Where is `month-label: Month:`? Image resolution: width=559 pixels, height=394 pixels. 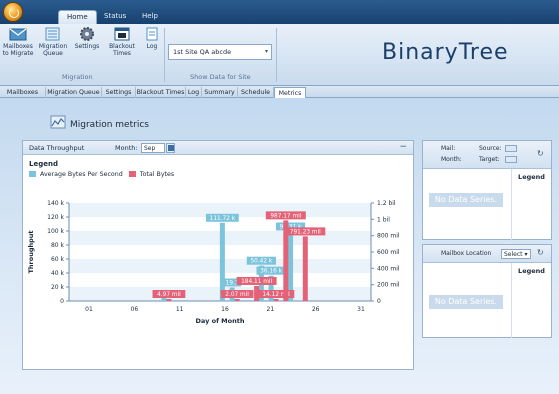
month-label: Month: is located at coordinates (451, 159).